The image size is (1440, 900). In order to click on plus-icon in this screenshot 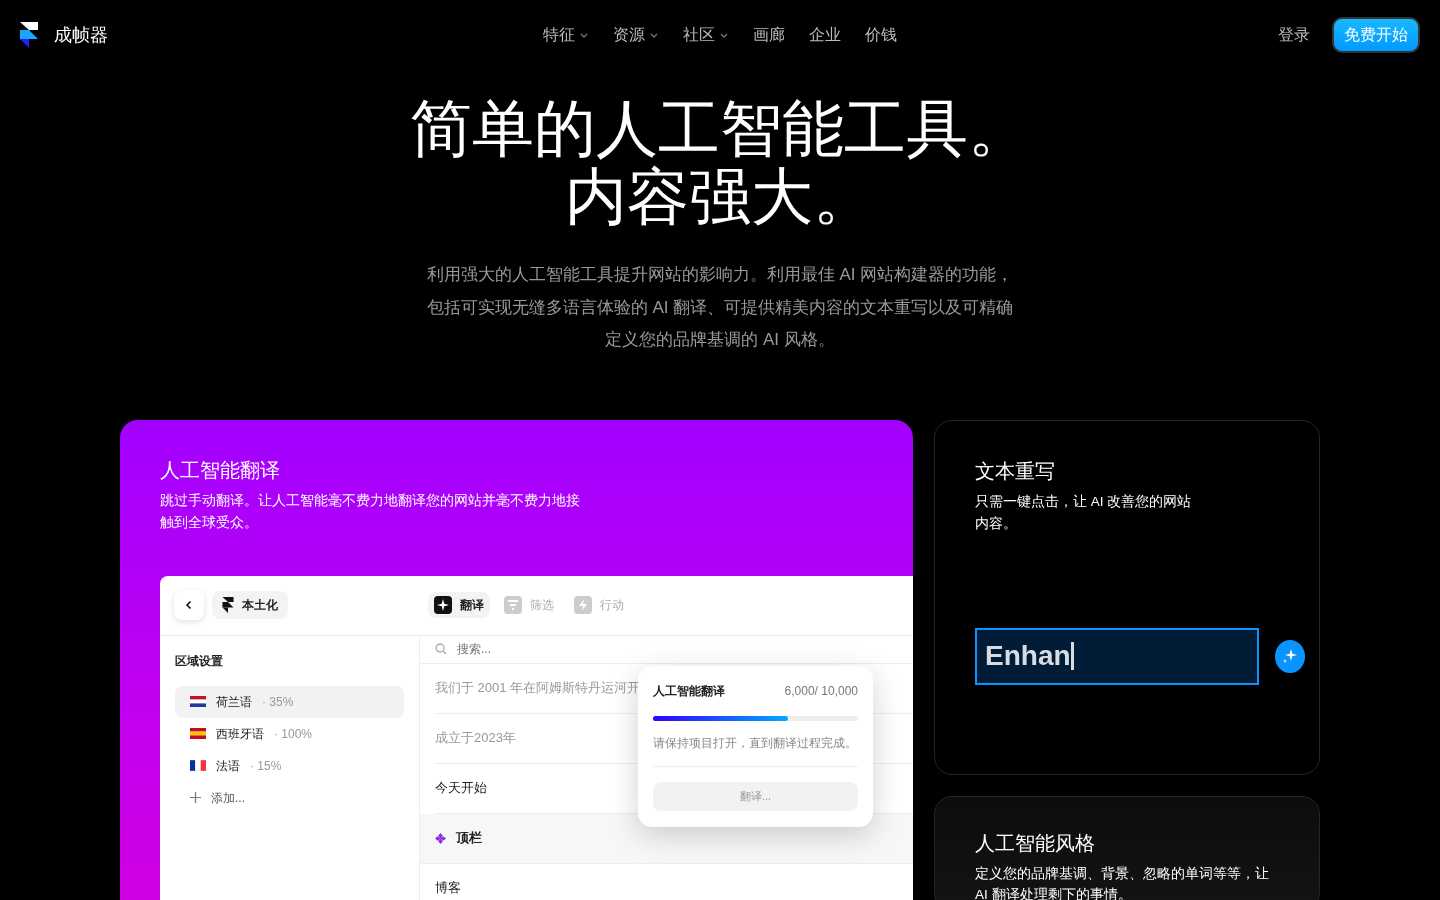, I will do `click(195, 797)`.